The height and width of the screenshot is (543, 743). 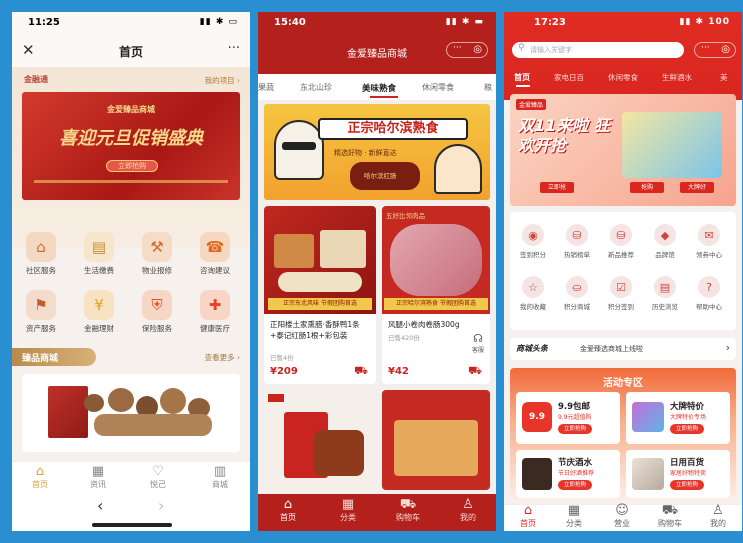 What do you see at coordinates (697, 187) in the screenshot?
I see `banner-chip: 大牌好` at bounding box center [697, 187].